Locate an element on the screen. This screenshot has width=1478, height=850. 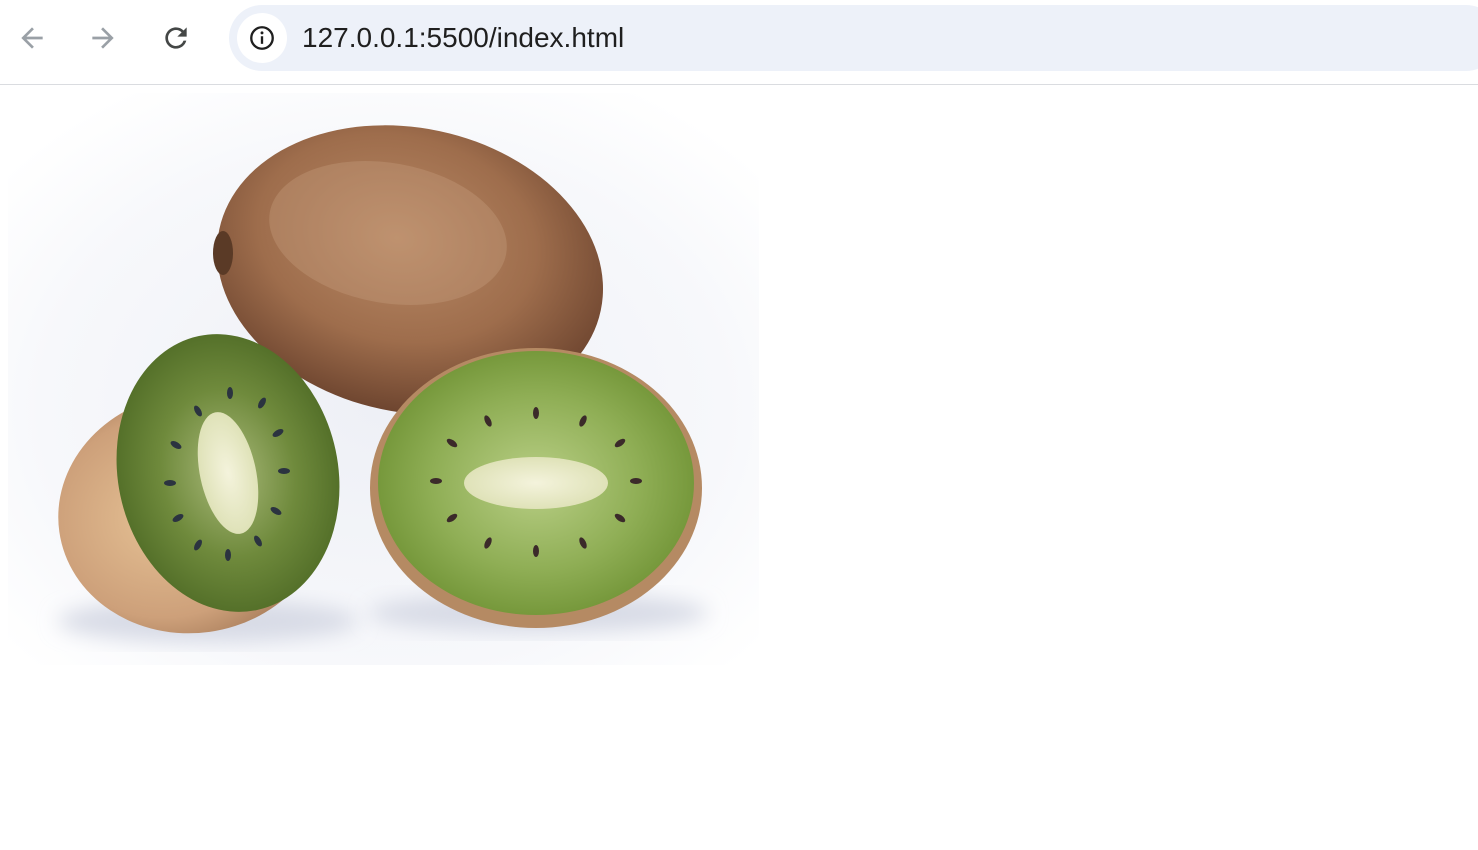
reload-icon is located at coordinates (176, 38).